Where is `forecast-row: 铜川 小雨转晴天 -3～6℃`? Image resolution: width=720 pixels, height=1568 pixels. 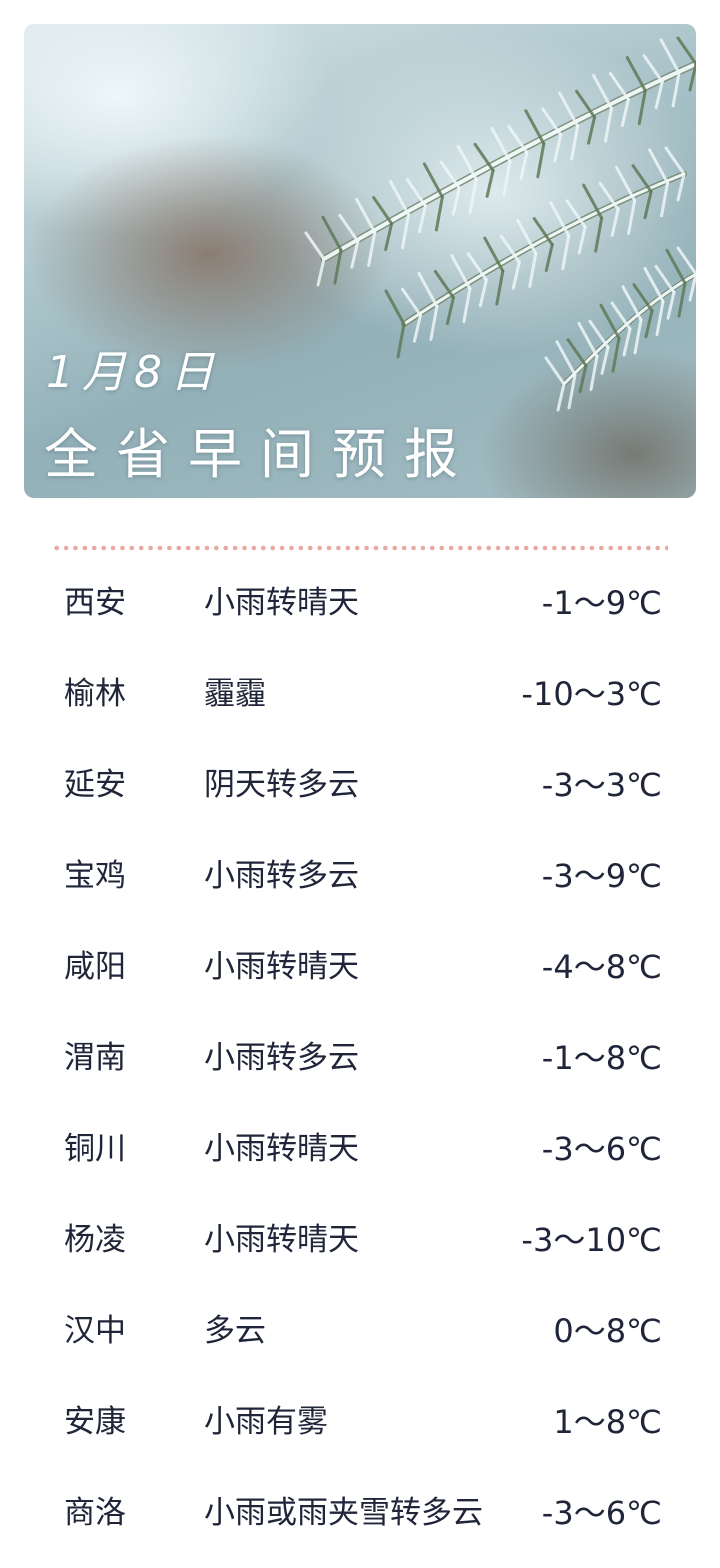
forecast-row: 铜川 小雨转晴天 -3～6℃ is located at coordinates (360, 1149).